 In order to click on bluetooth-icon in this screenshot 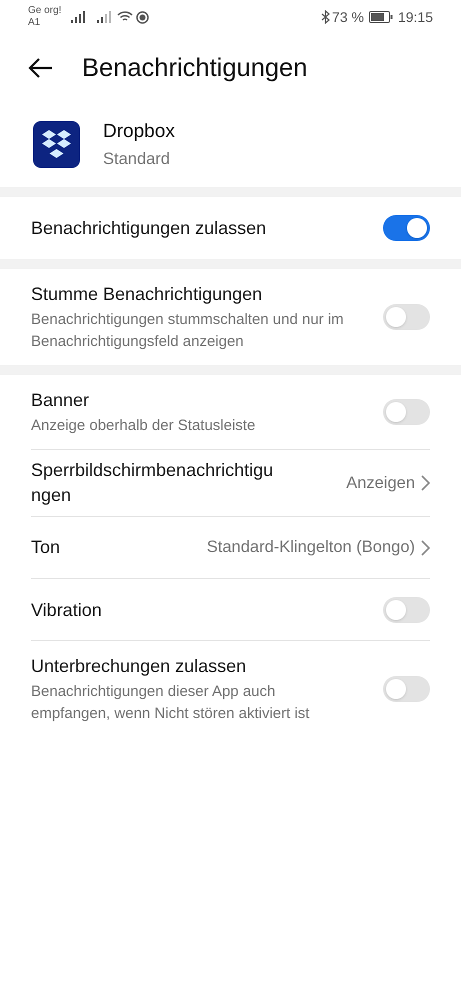, I will do `click(325, 17)`.